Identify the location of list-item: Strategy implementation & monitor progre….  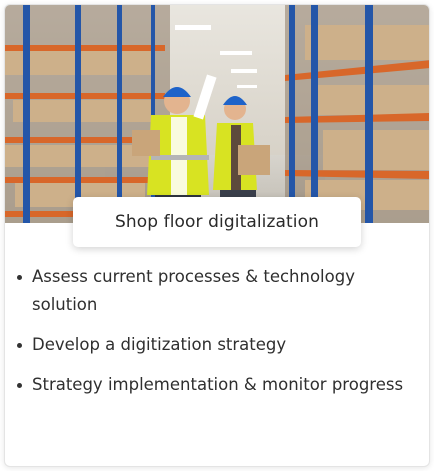
(215, 385).